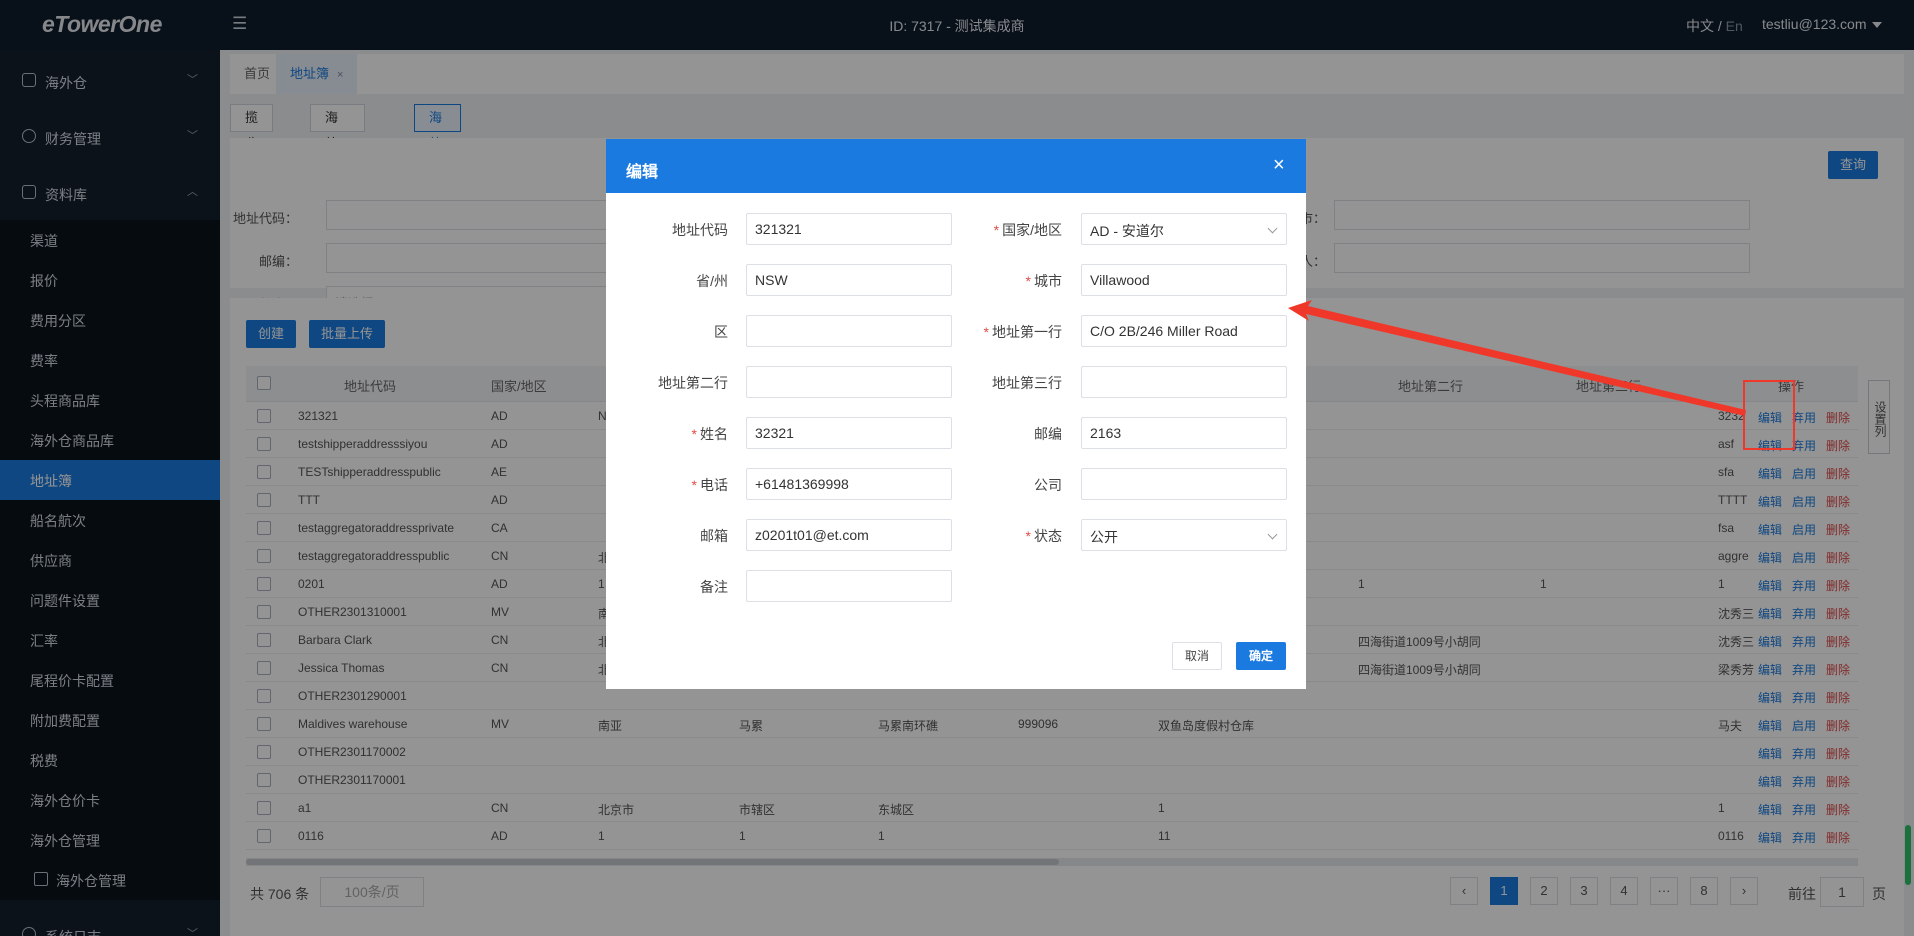  I want to click on dialog-title: 编辑, so click(642, 172).